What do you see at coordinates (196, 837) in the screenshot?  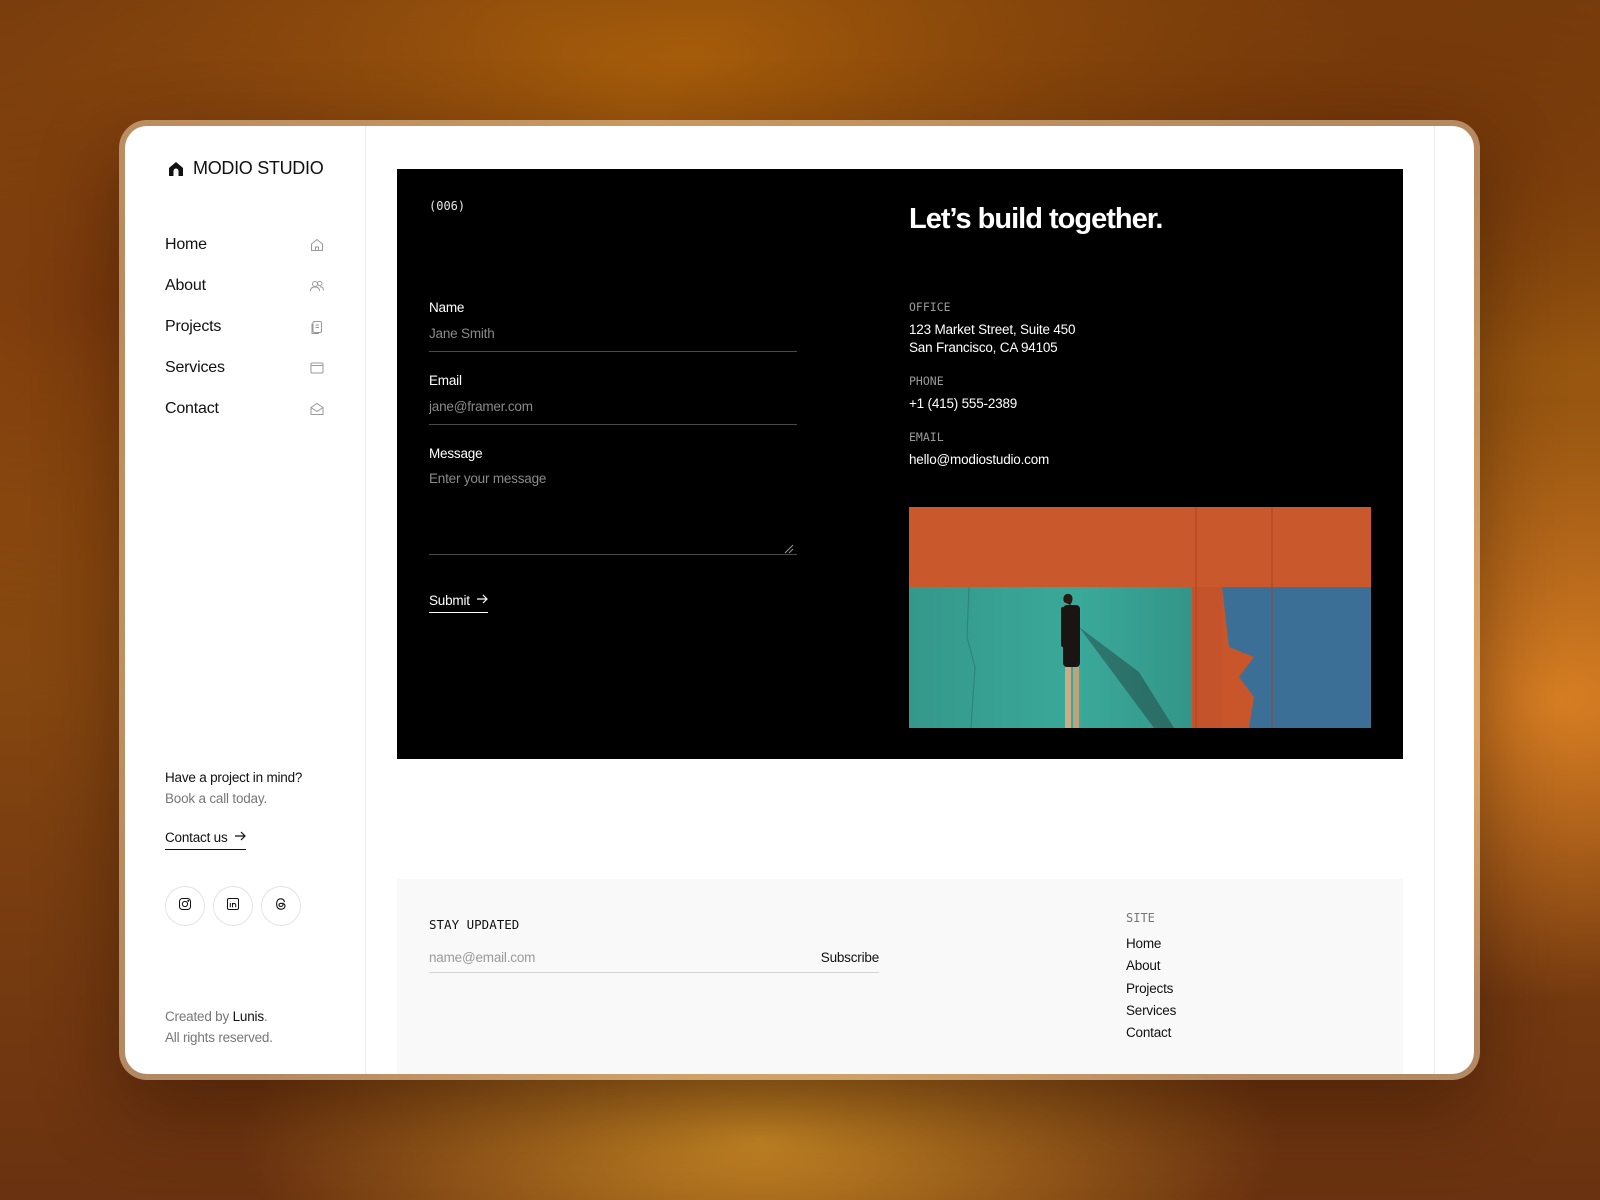 I see `contact-us-label: Contact us` at bounding box center [196, 837].